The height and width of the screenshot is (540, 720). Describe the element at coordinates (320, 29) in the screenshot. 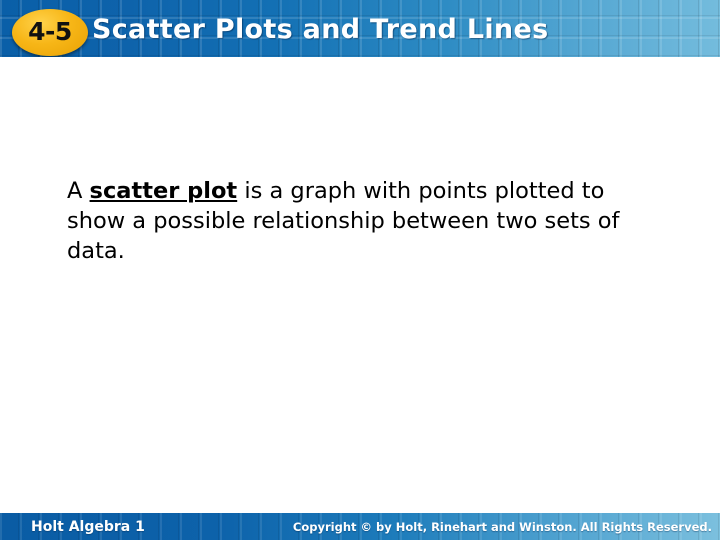

I see `slide-title: Scatter Plots and Trend Lines` at that location.